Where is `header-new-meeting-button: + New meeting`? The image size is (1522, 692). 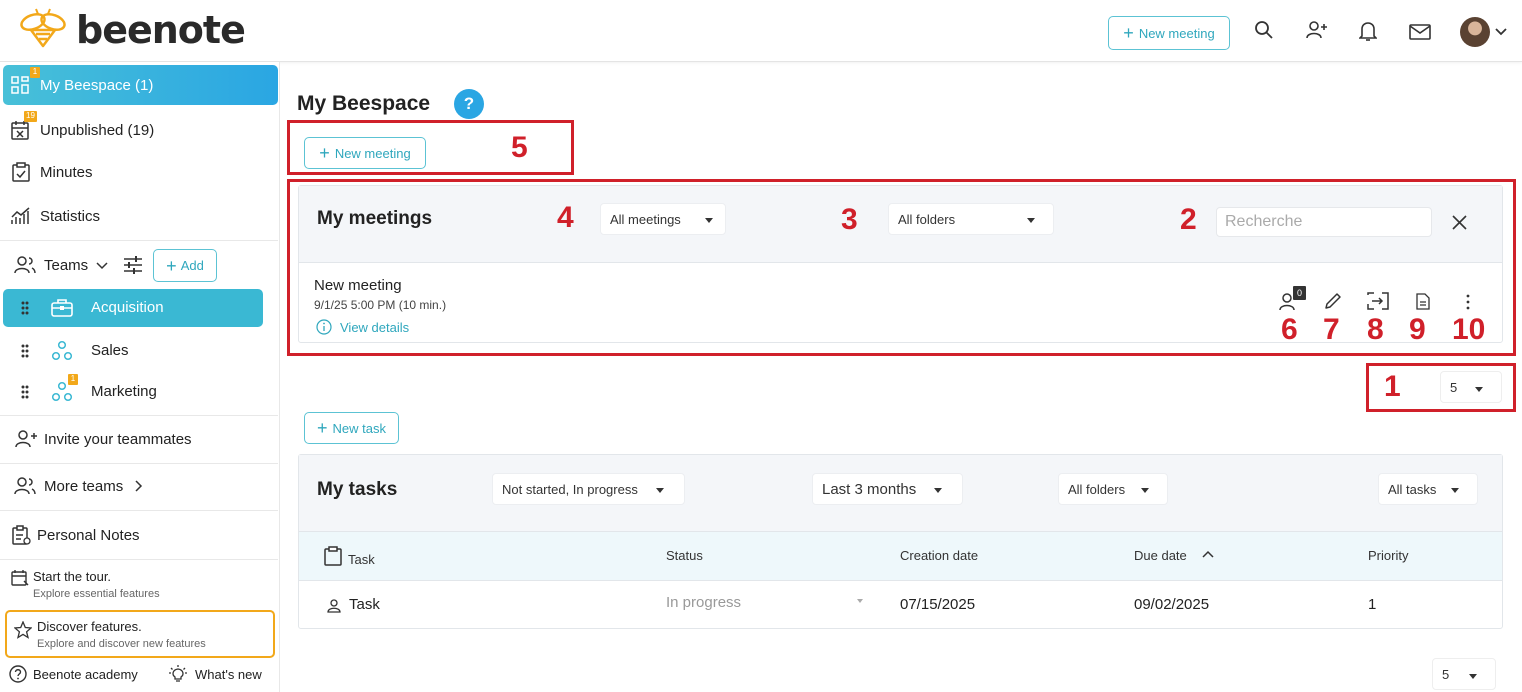 header-new-meeting-button: + New meeting is located at coordinates (1169, 33).